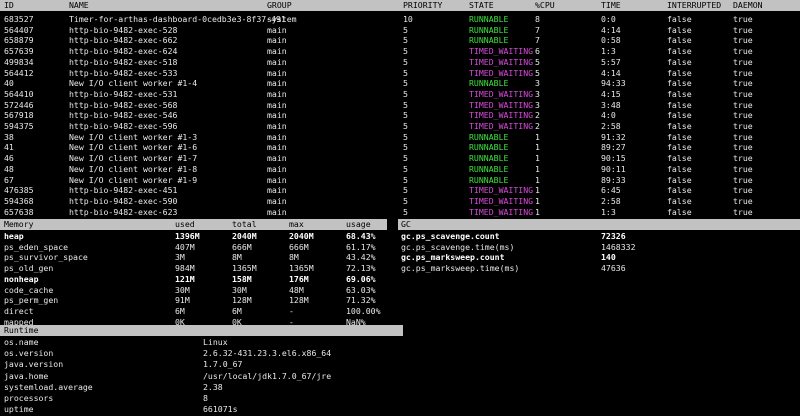  Describe the element at coordinates (481, 5) in the screenshot. I see `col-state-header: STATE` at that location.